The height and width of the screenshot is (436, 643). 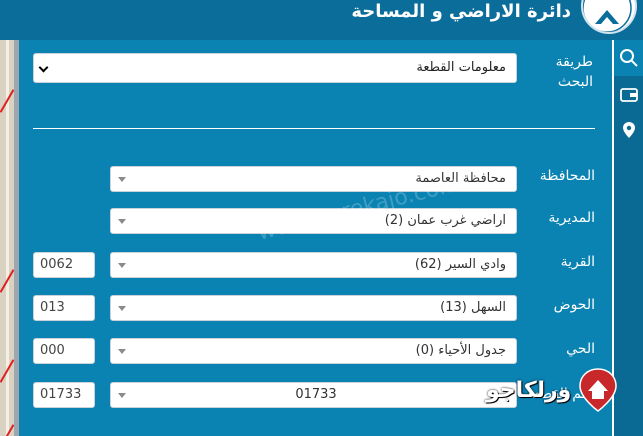 I want to click on district-value: جدول الأحياء (0), so click(x=460, y=350).